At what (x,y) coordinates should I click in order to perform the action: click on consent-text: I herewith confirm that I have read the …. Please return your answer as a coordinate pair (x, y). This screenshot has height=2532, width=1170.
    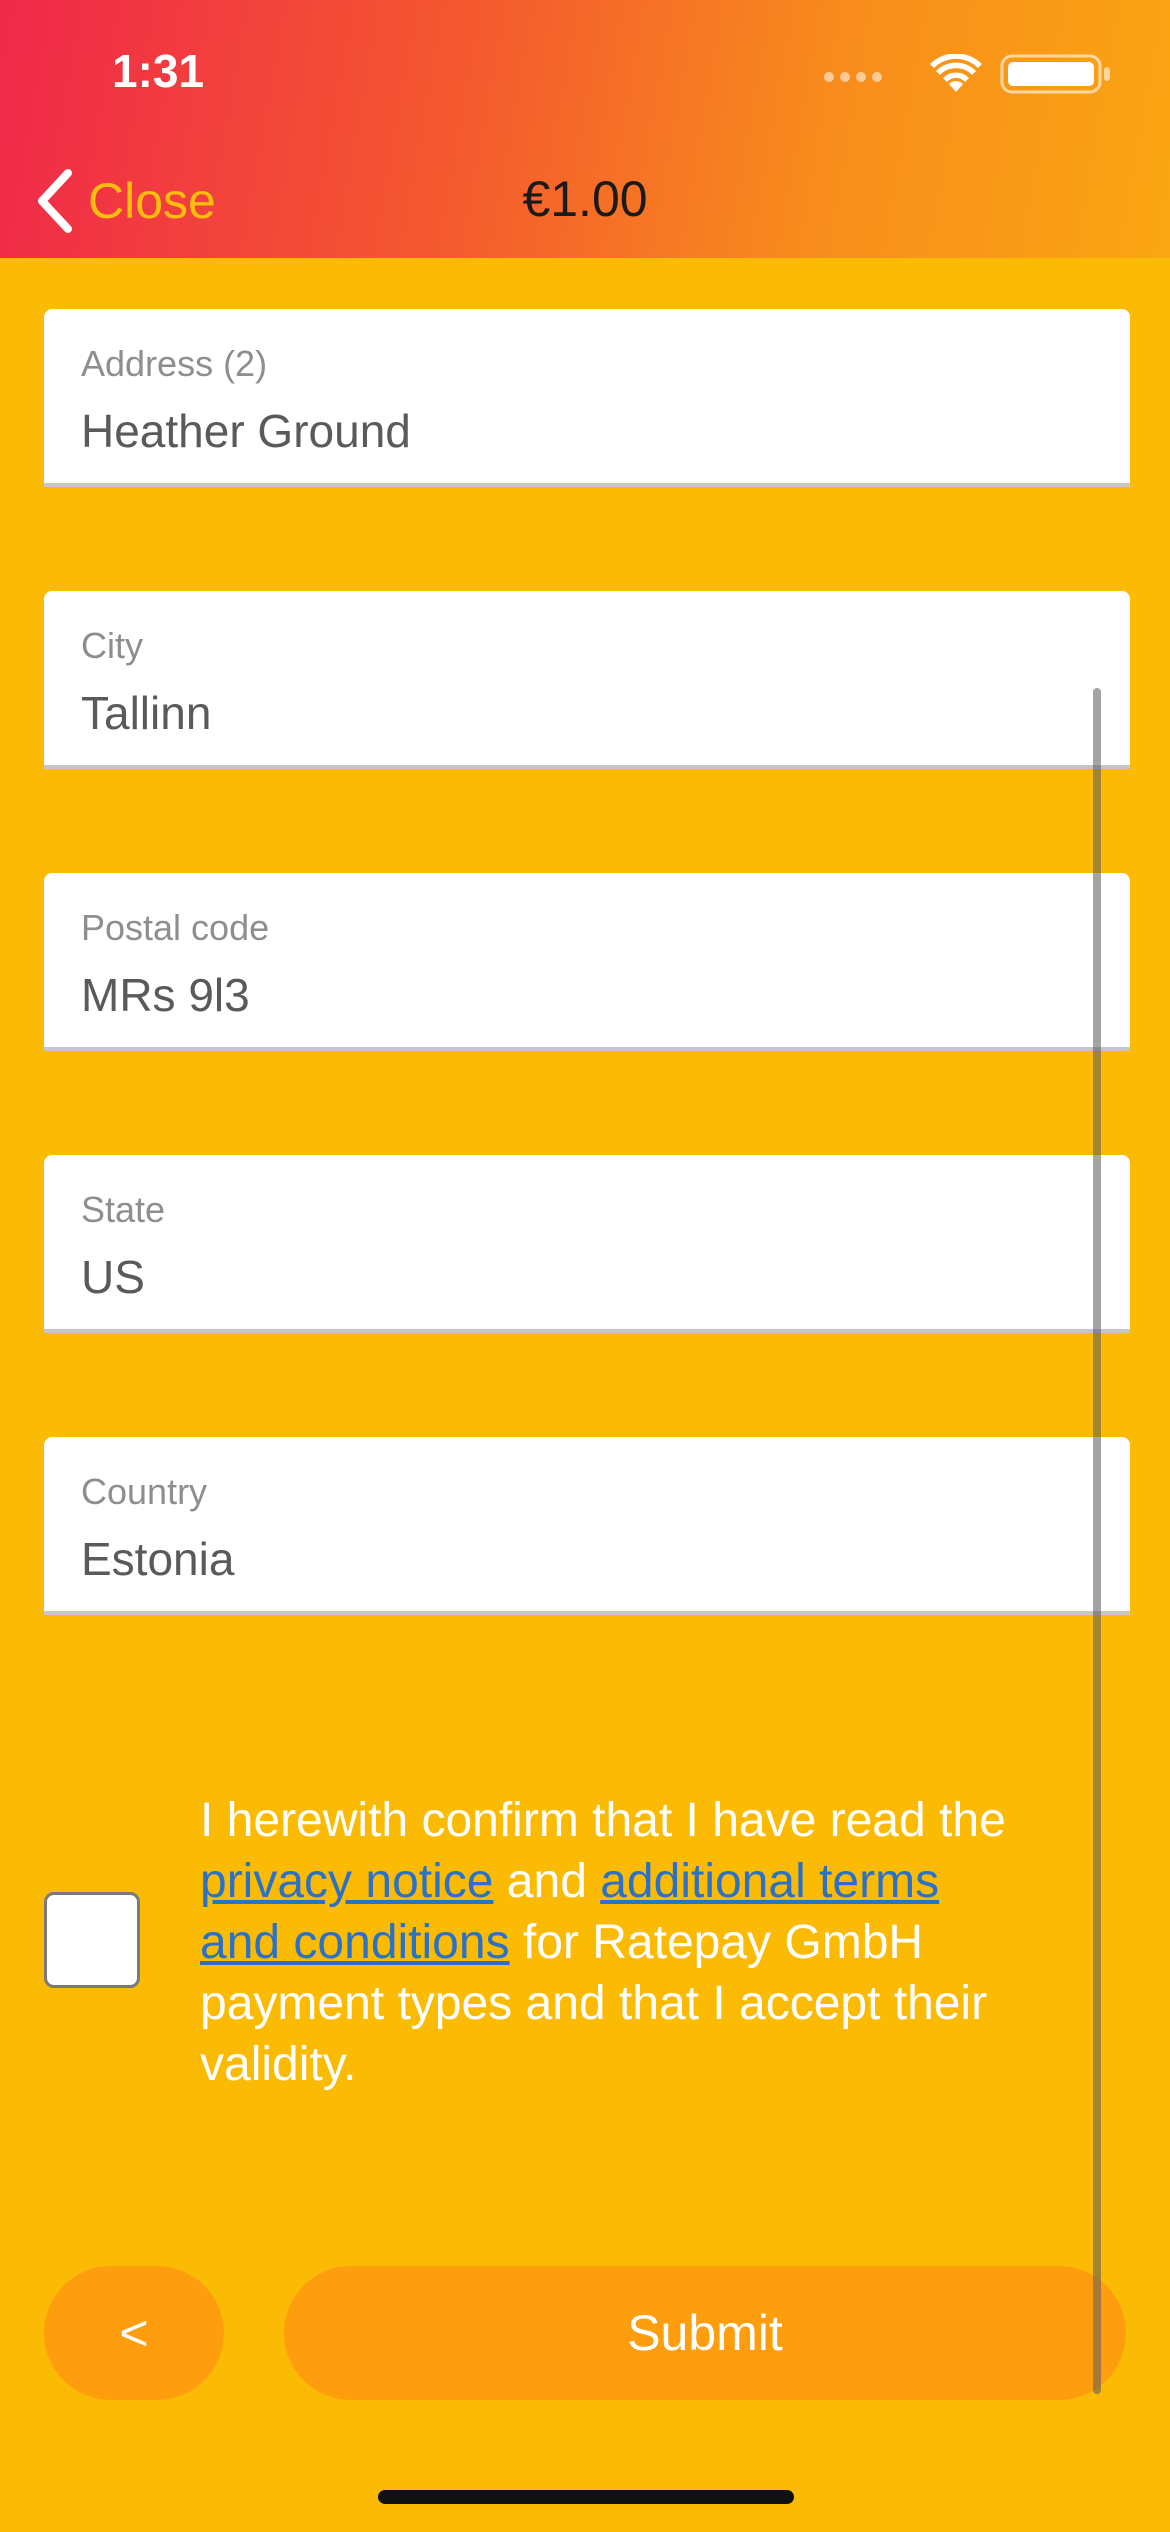
    Looking at the image, I should click on (610, 1942).